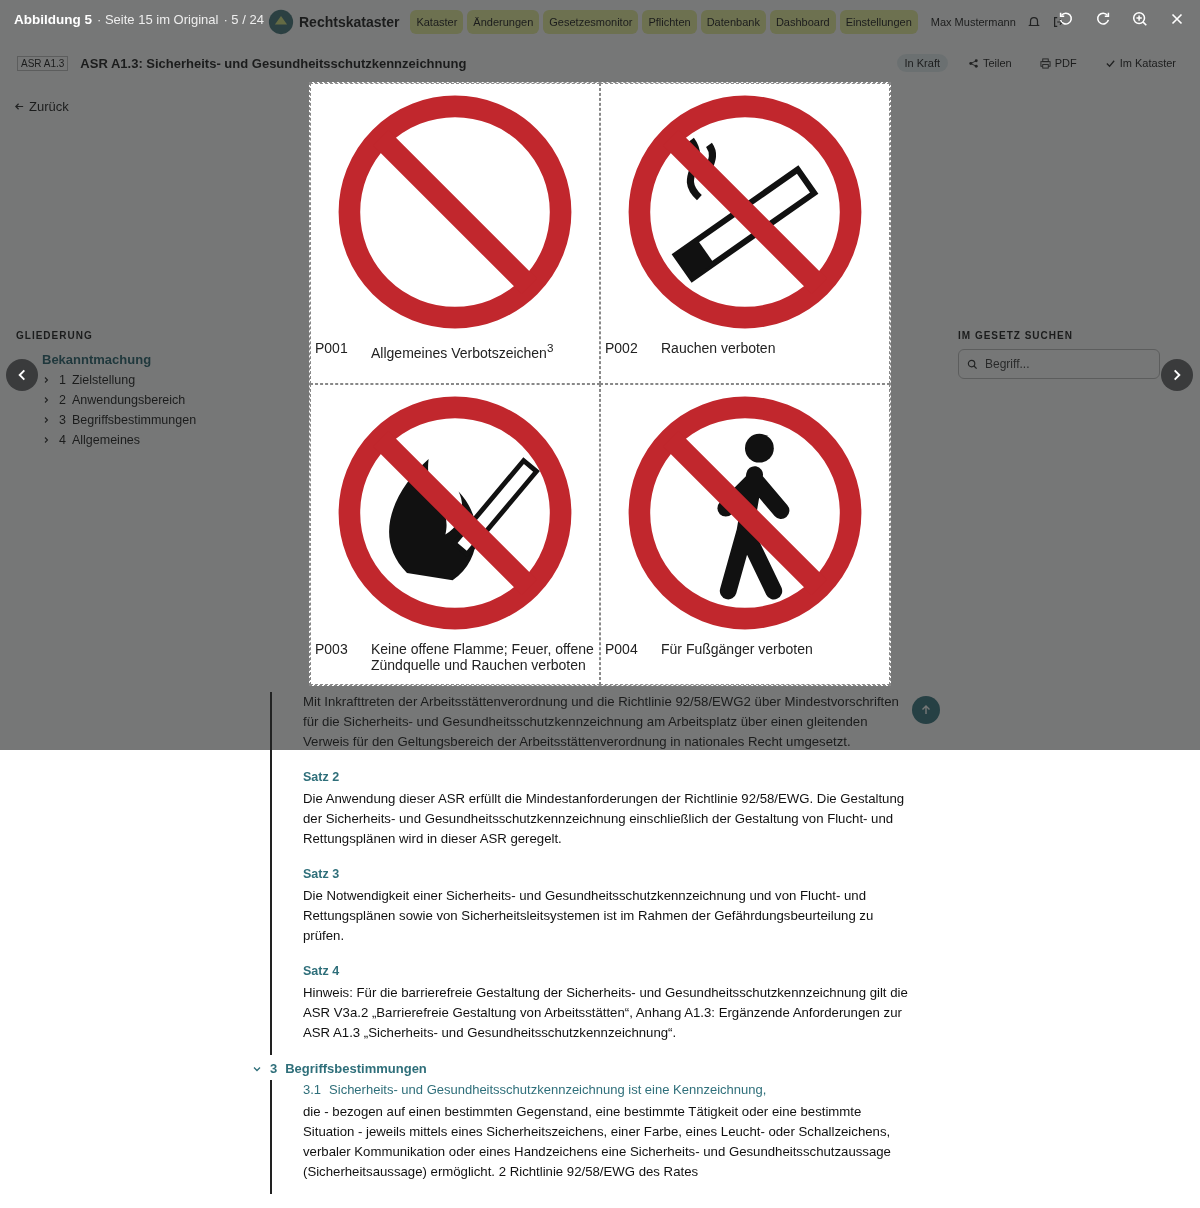  I want to click on body-paragraph: Die Anwendung dieser ASR erfüllt die Mindestanforderungen der Richtlinie 92/58/EWG. Die Gestaltung der Sicherheits- und Gesundheitsschutzkennzeichnung einschließlich der Gestaltung von Flucht- und Rettungsplänen wird in dieser ASR geregelt., so click(604, 819).